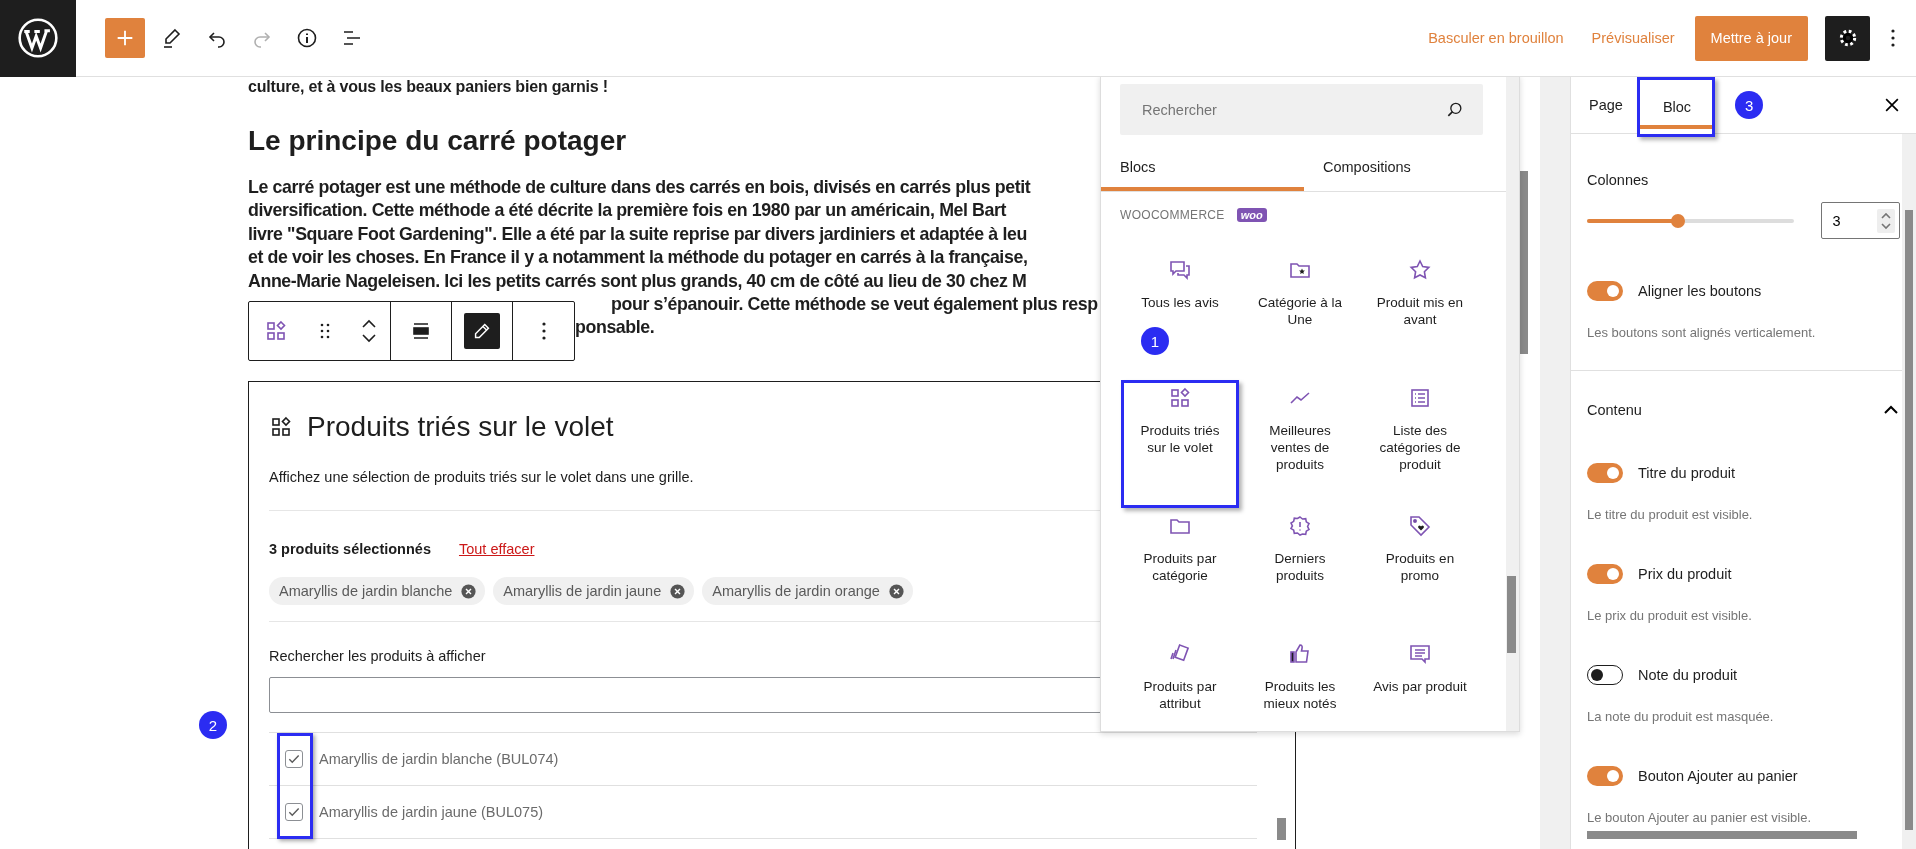 The width and height of the screenshot is (1916, 849). I want to click on search-field: Rechercher, so click(1301, 109).